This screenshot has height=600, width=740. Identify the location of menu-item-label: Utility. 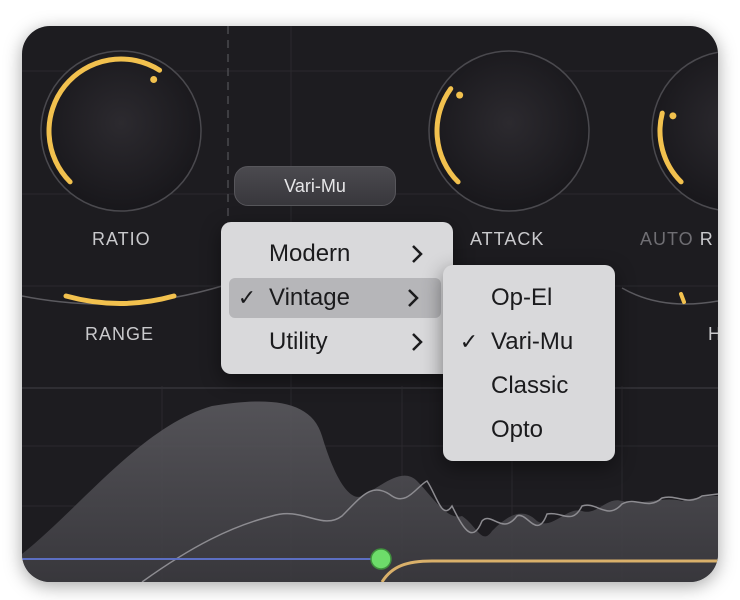
(298, 341).